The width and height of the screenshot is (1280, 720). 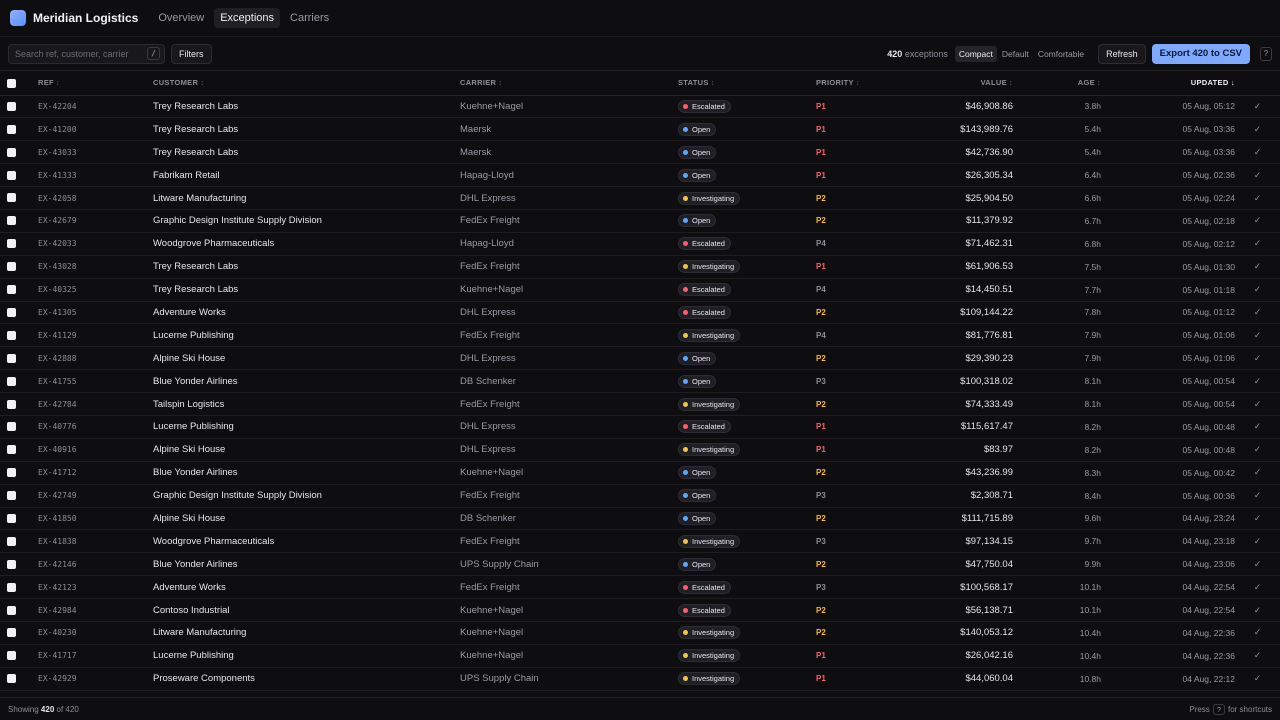 I want to click on row-ref: EX-42984, so click(x=95, y=610).